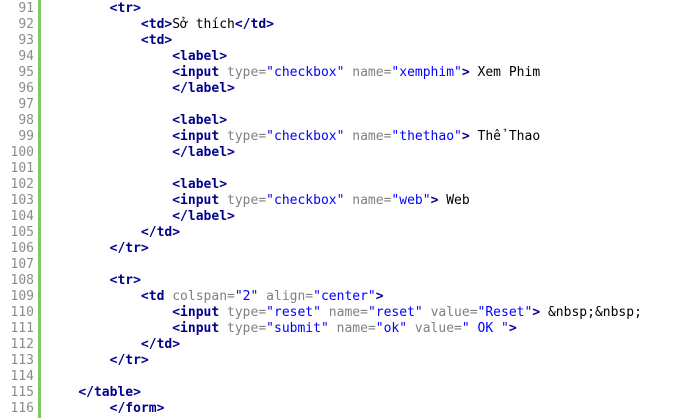 The width and height of the screenshot is (700, 418). I want to click on code-token: "thethao", so click(426, 136).